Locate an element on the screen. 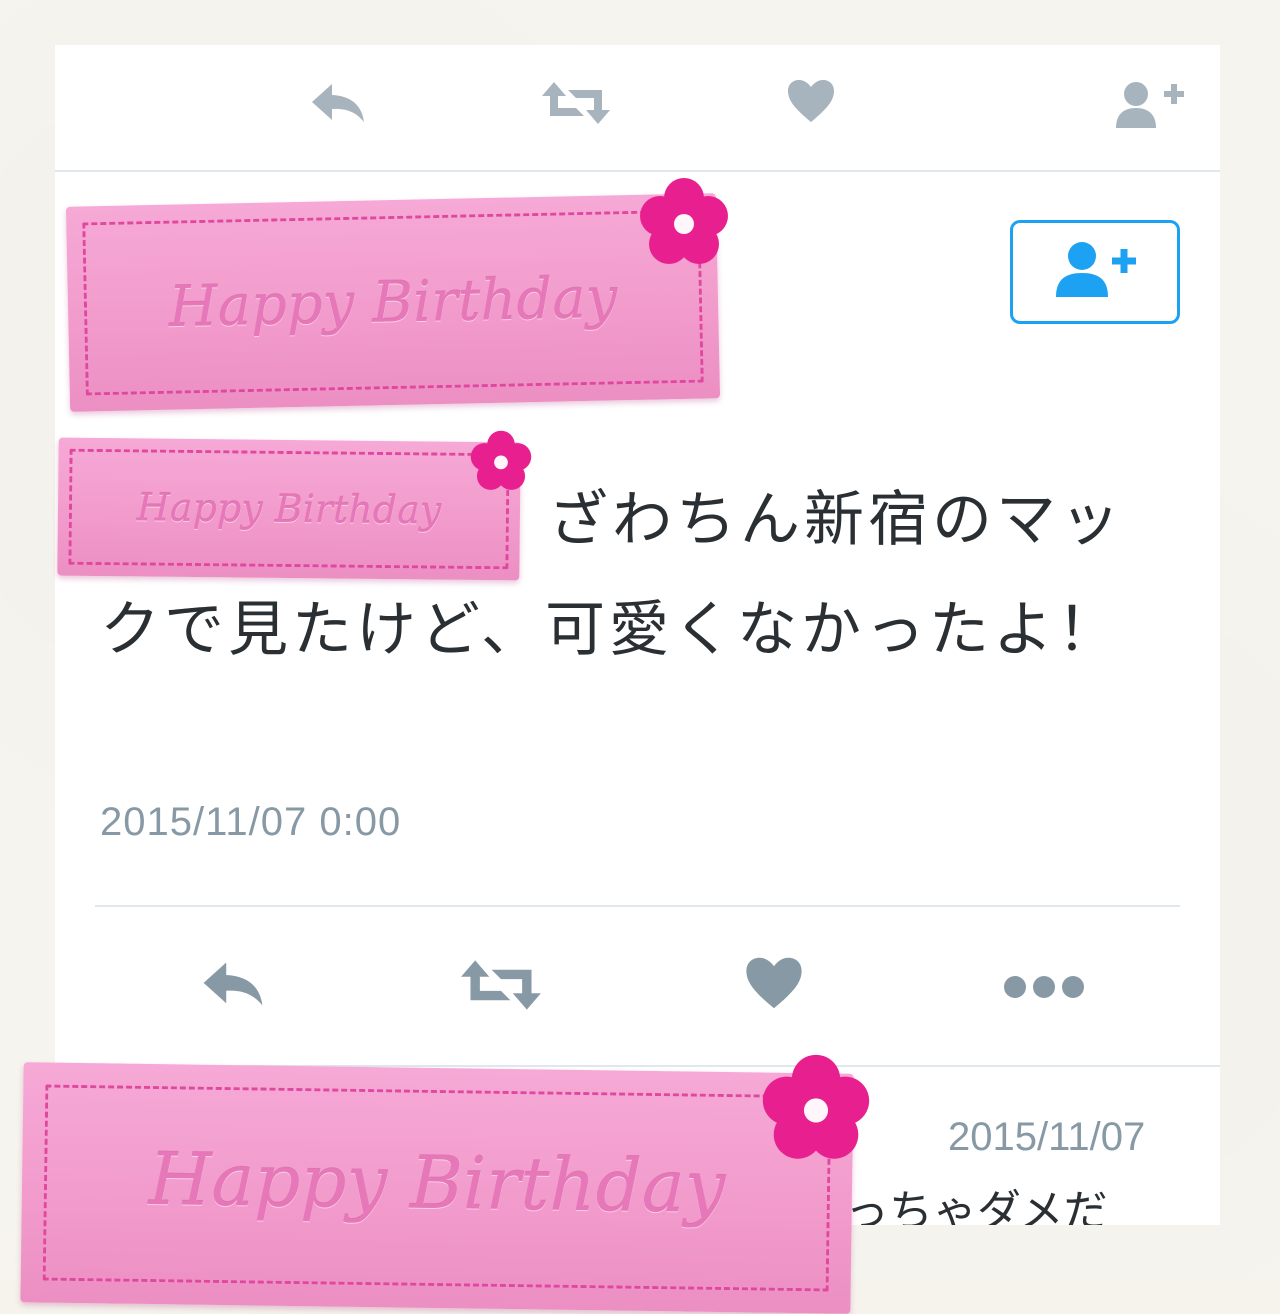  birthday-sticker-bottom: Happy Birthday is located at coordinates (437, 1188).